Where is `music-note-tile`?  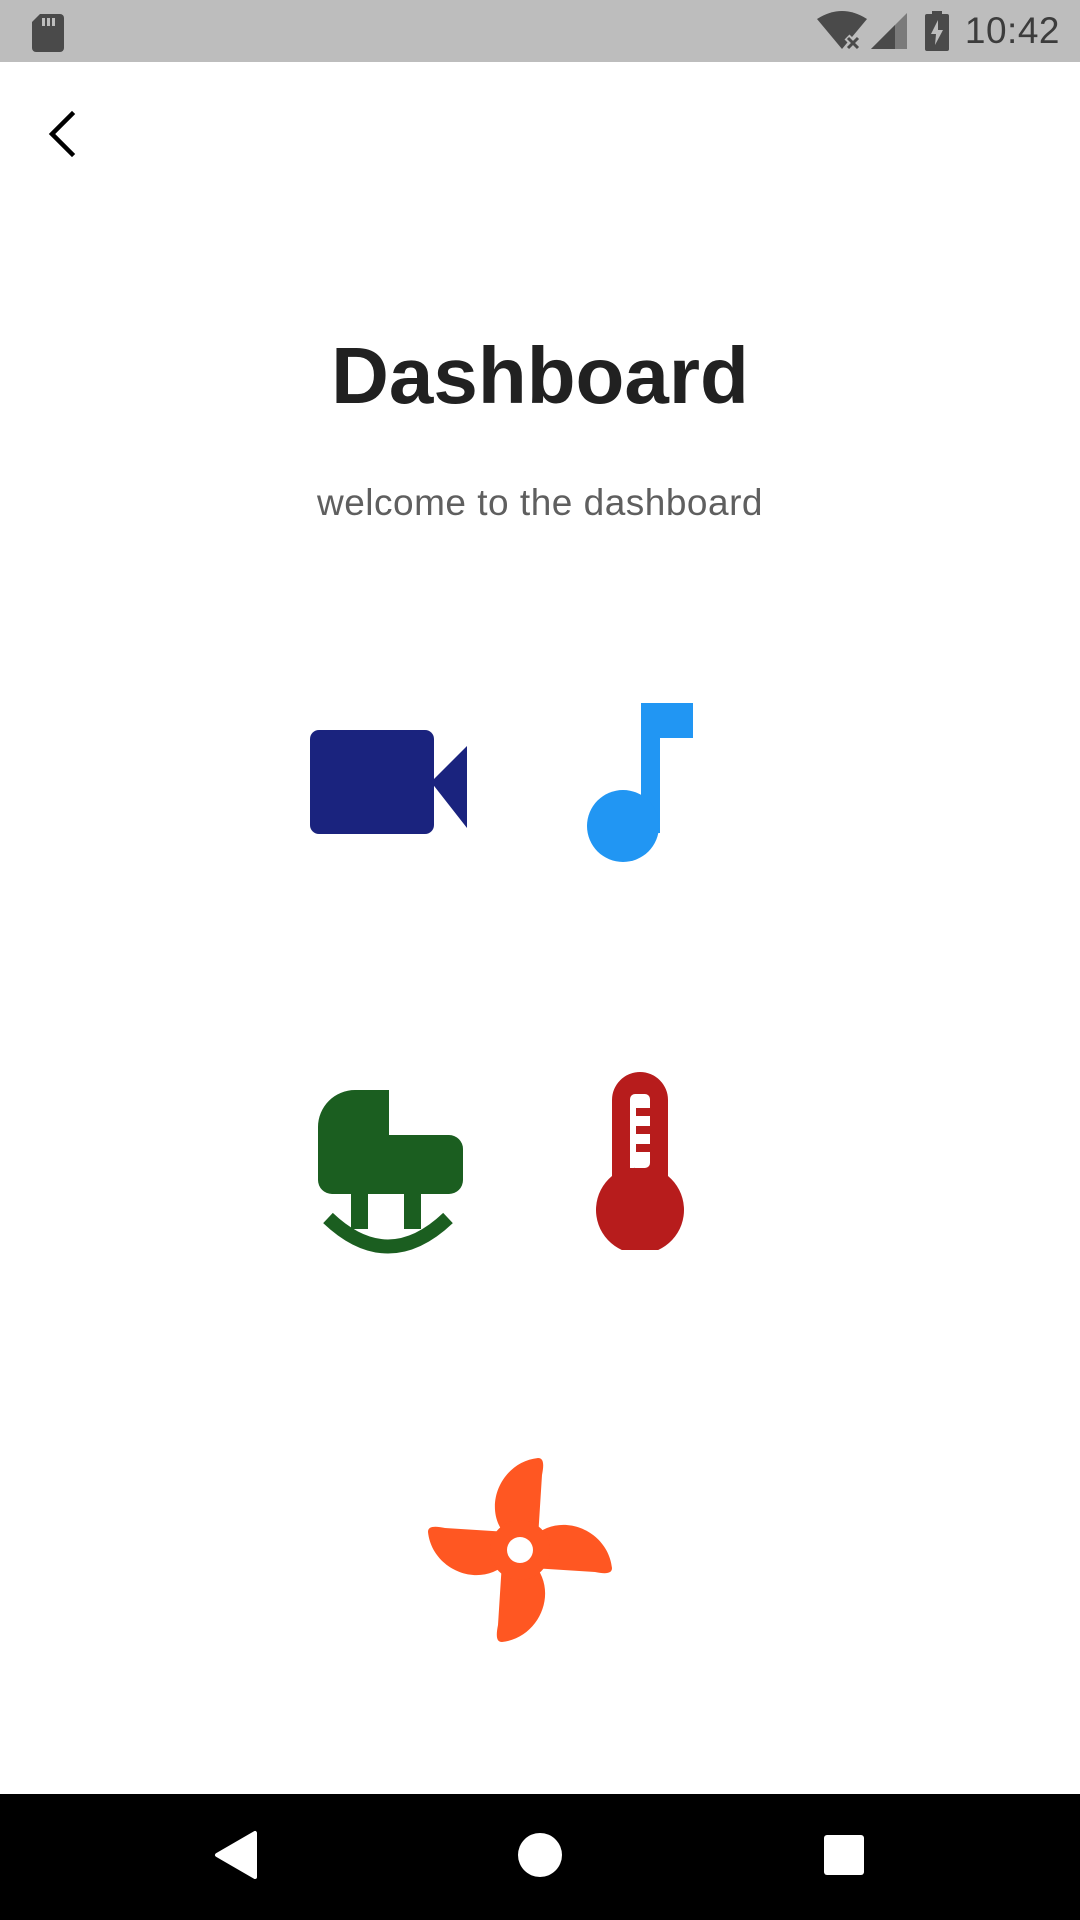 music-note-tile is located at coordinates (640, 783).